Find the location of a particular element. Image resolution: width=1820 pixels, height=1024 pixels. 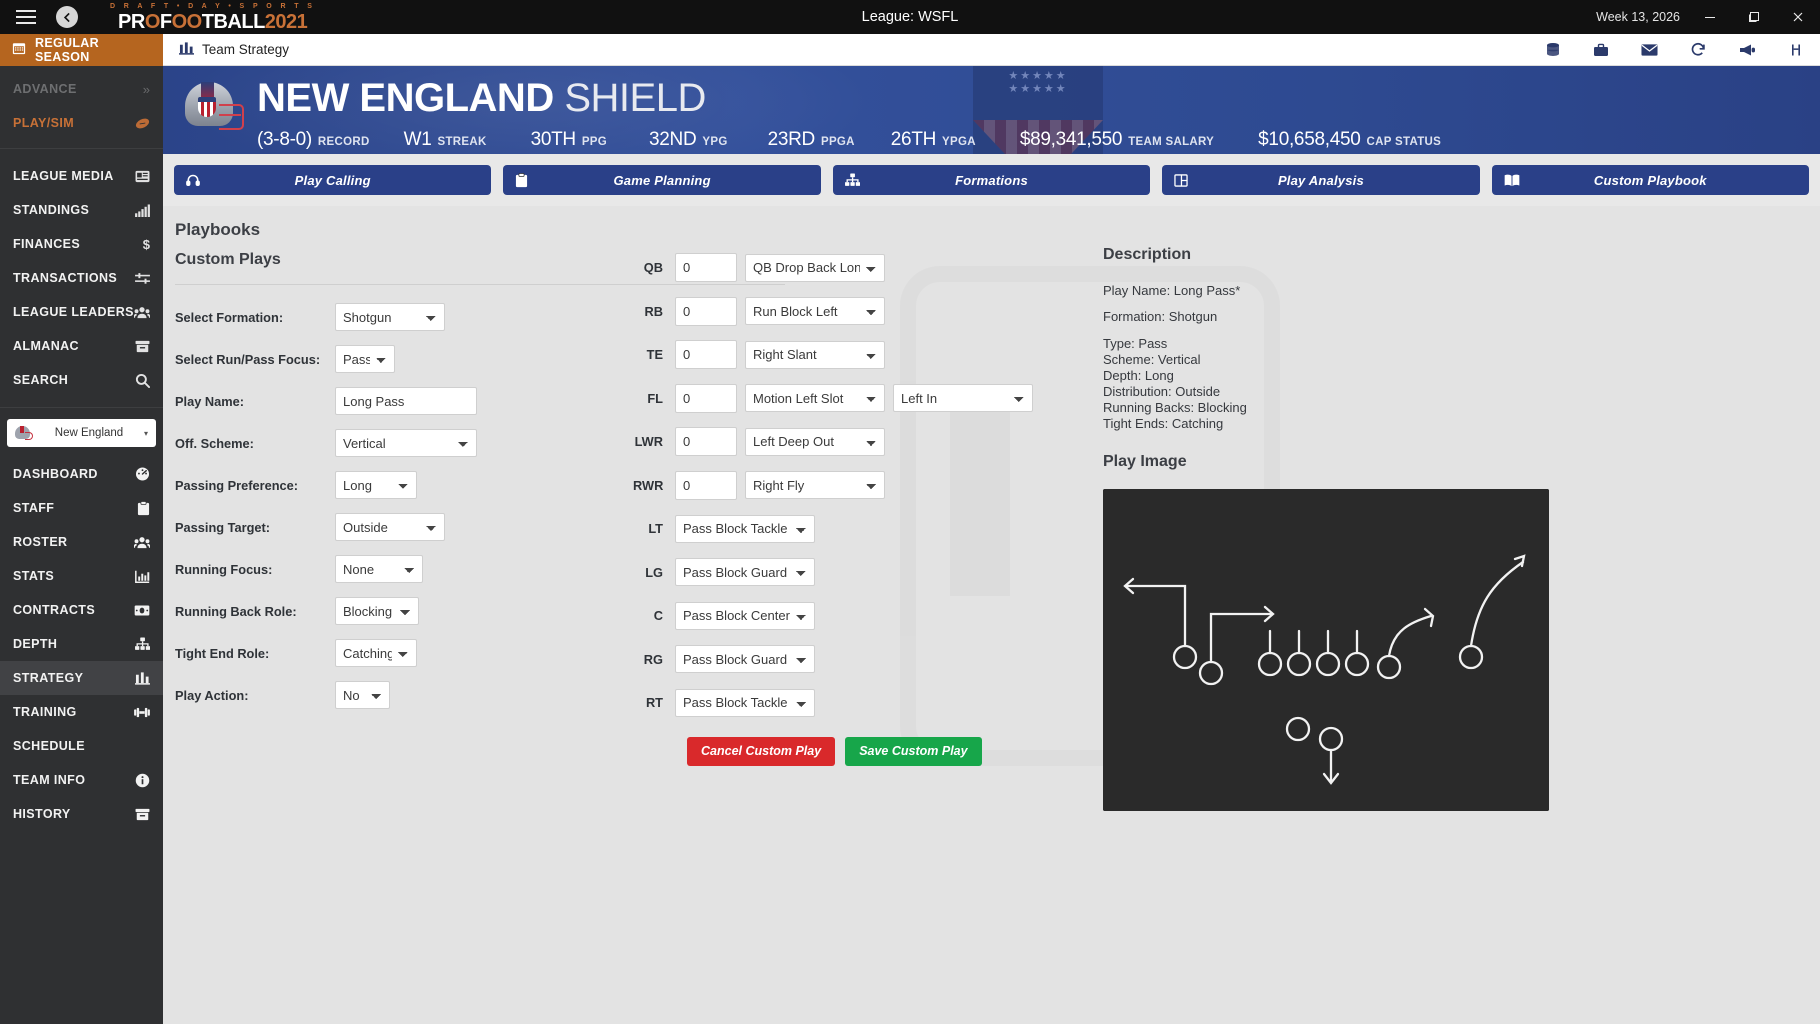

save-custom-play-button: Save Custom Play is located at coordinates (913, 751).